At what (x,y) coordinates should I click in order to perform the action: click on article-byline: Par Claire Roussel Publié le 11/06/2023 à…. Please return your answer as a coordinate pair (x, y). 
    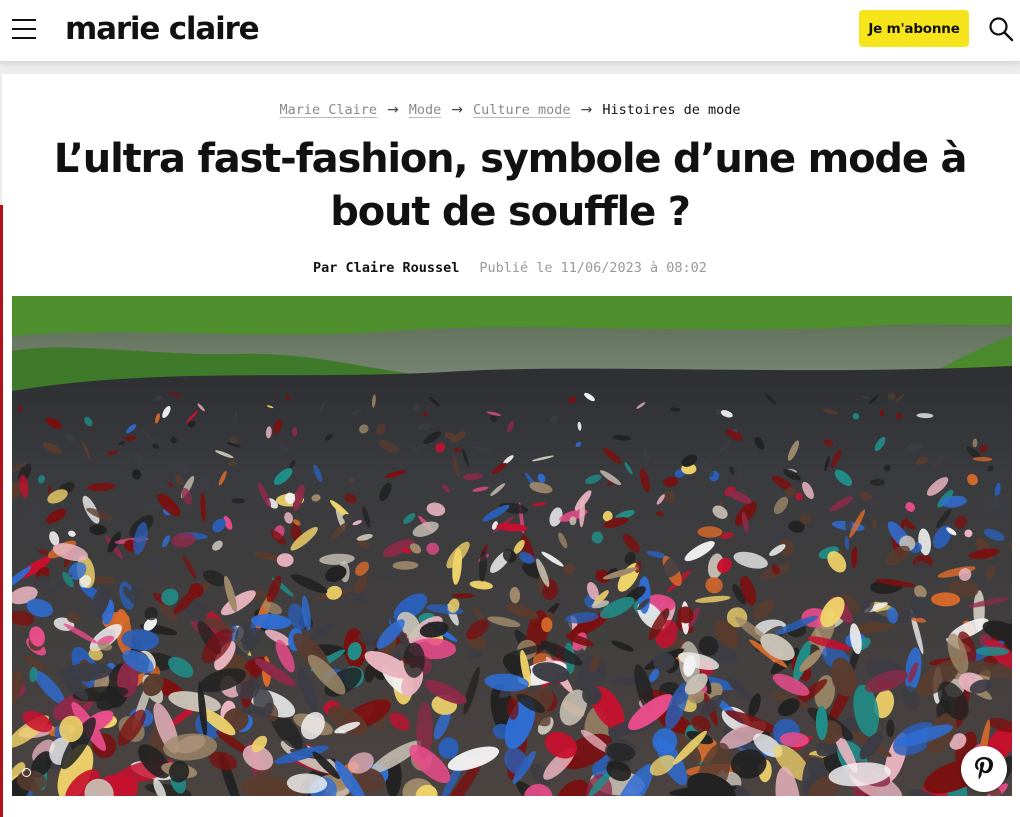
    Looking at the image, I should click on (510, 268).